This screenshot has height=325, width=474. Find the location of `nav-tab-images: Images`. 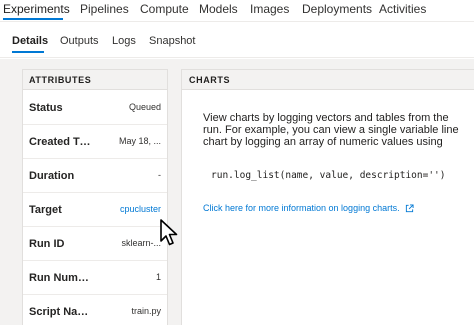

nav-tab-images: Images is located at coordinates (269, 9).